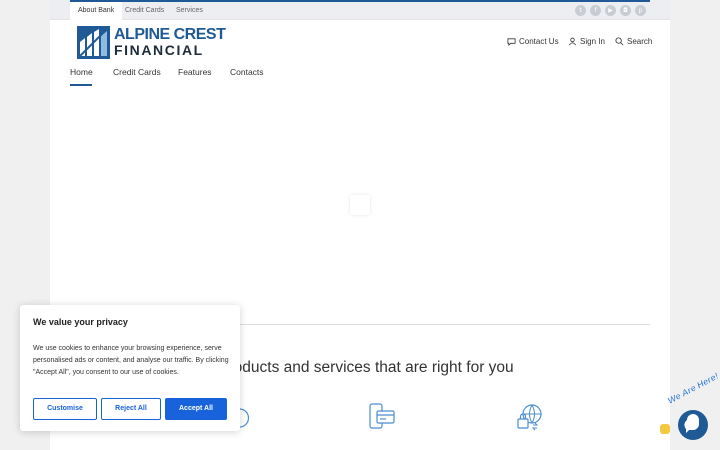  I want to click on search-label: Search, so click(640, 41).